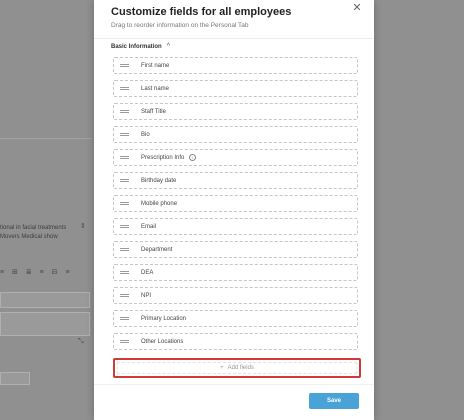  What do you see at coordinates (235, 272) in the screenshot?
I see `field-row: DEA` at bounding box center [235, 272].